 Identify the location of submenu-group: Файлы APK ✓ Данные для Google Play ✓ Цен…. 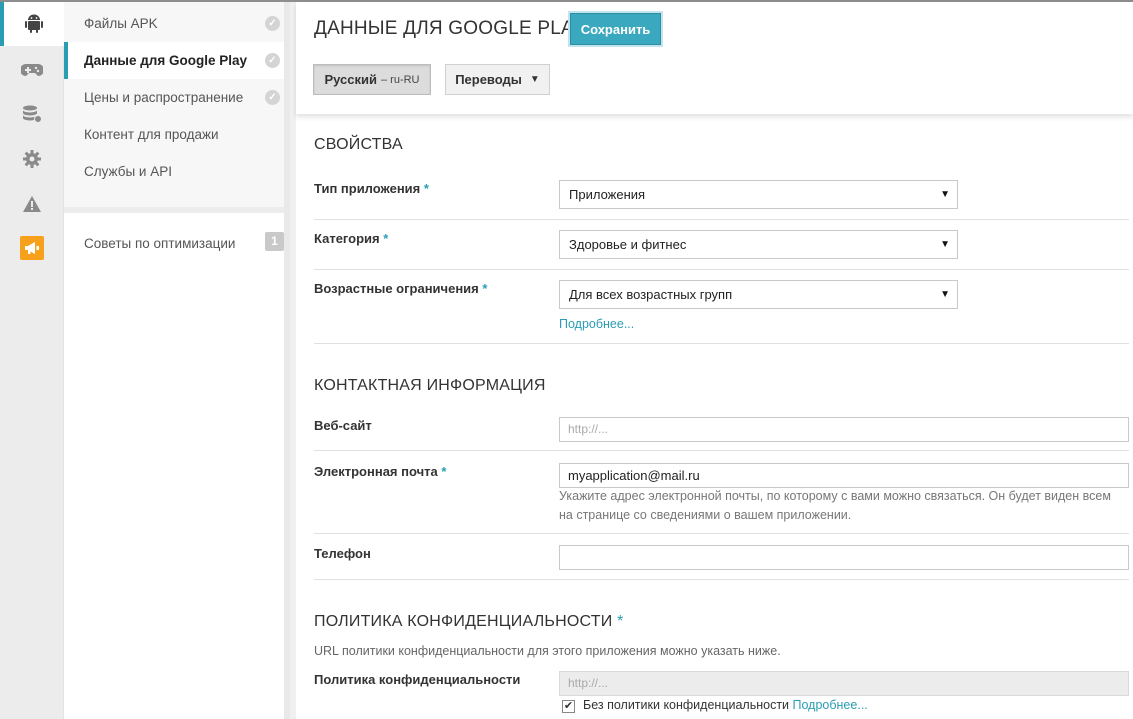
(177, 104).